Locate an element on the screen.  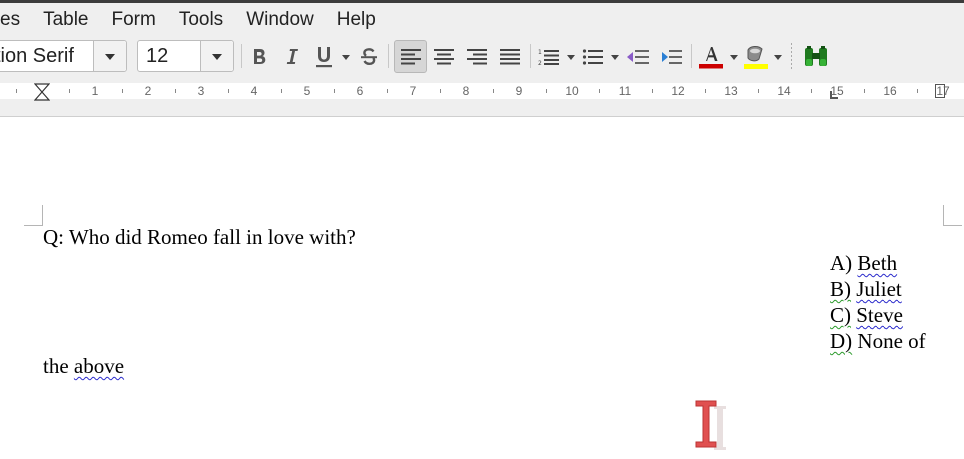
italic-icon is located at coordinates (292, 56).